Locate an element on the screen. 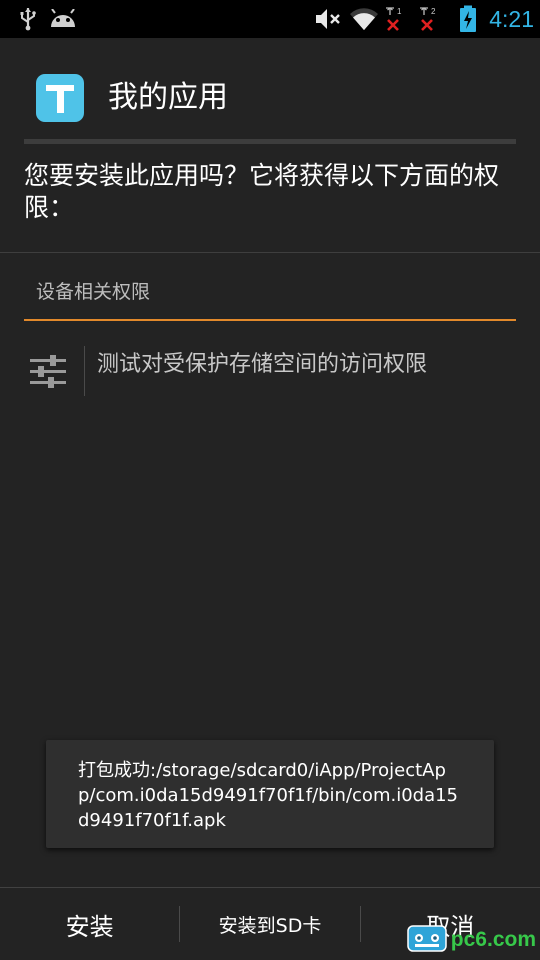  app-icon is located at coordinates (60, 98).